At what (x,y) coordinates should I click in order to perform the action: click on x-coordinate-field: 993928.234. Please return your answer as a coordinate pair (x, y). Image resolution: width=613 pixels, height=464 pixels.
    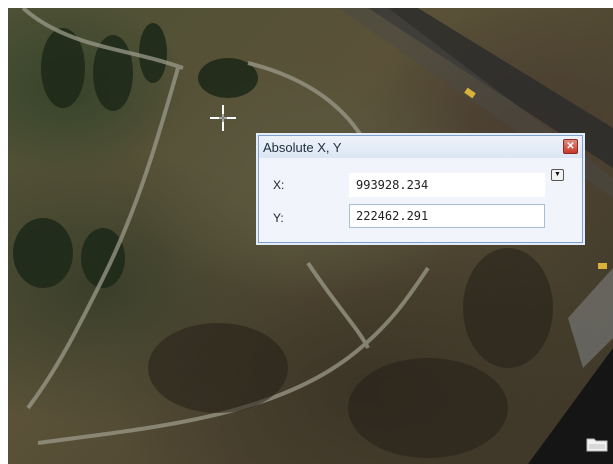
    Looking at the image, I should click on (447, 185).